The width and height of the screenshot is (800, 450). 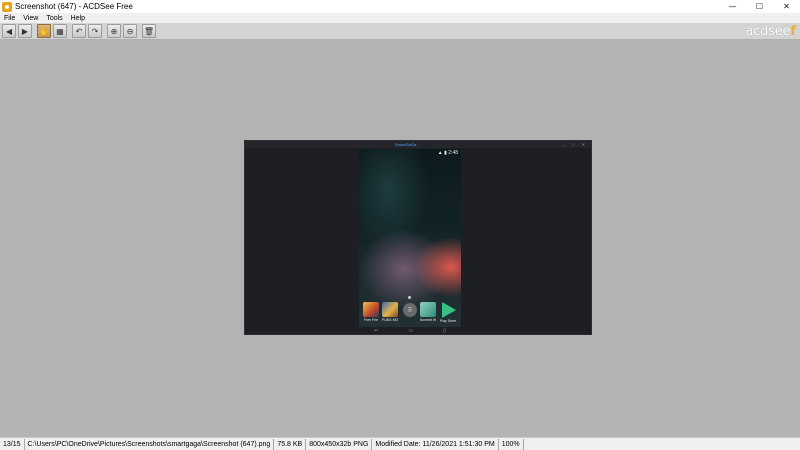 I want to click on dock-app-summit: Summit W, so click(x=428, y=312).